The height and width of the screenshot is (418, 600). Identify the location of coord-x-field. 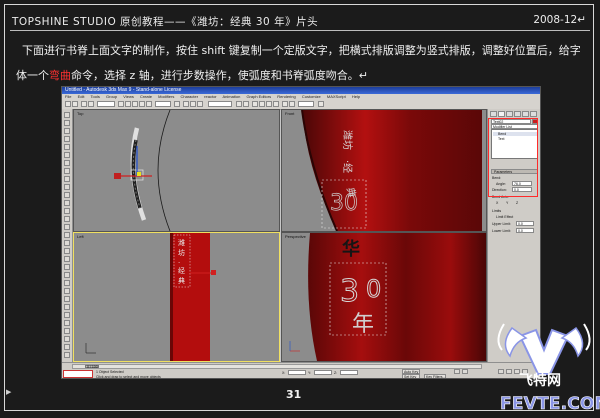
(297, 372).